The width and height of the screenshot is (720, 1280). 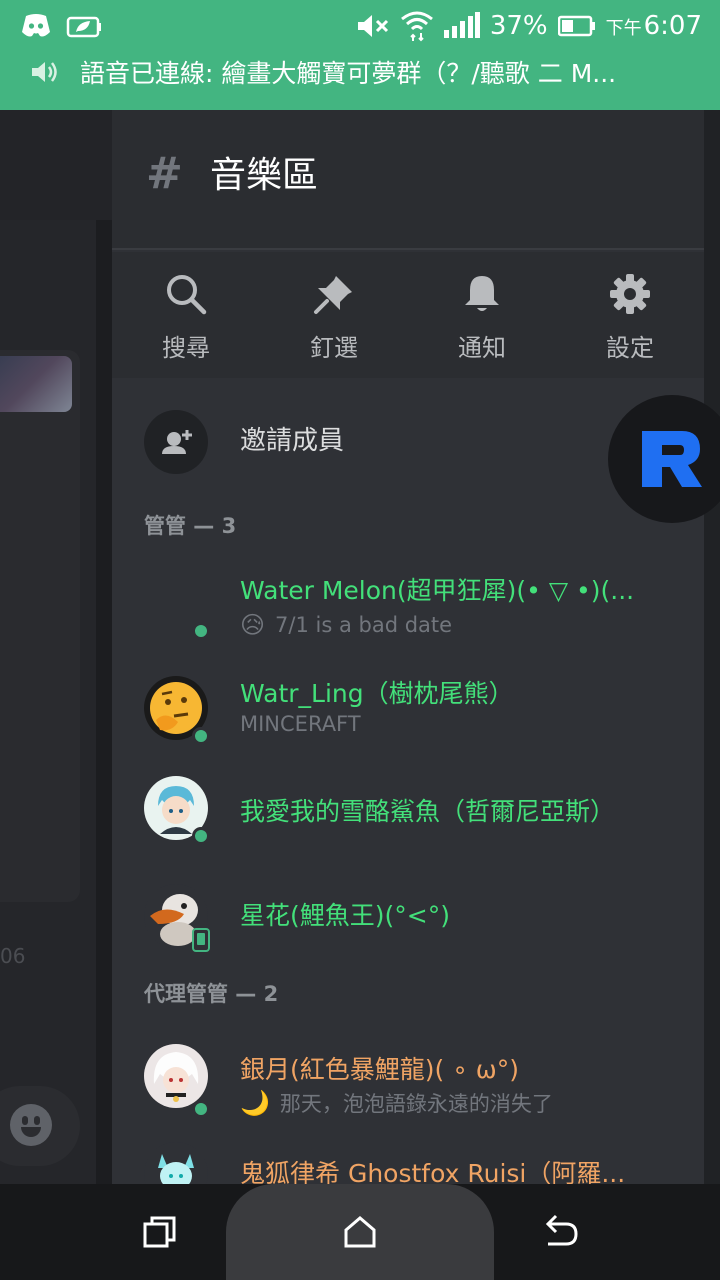 I want to click on anime-avatar-icon, so click(x=176, y=1077).